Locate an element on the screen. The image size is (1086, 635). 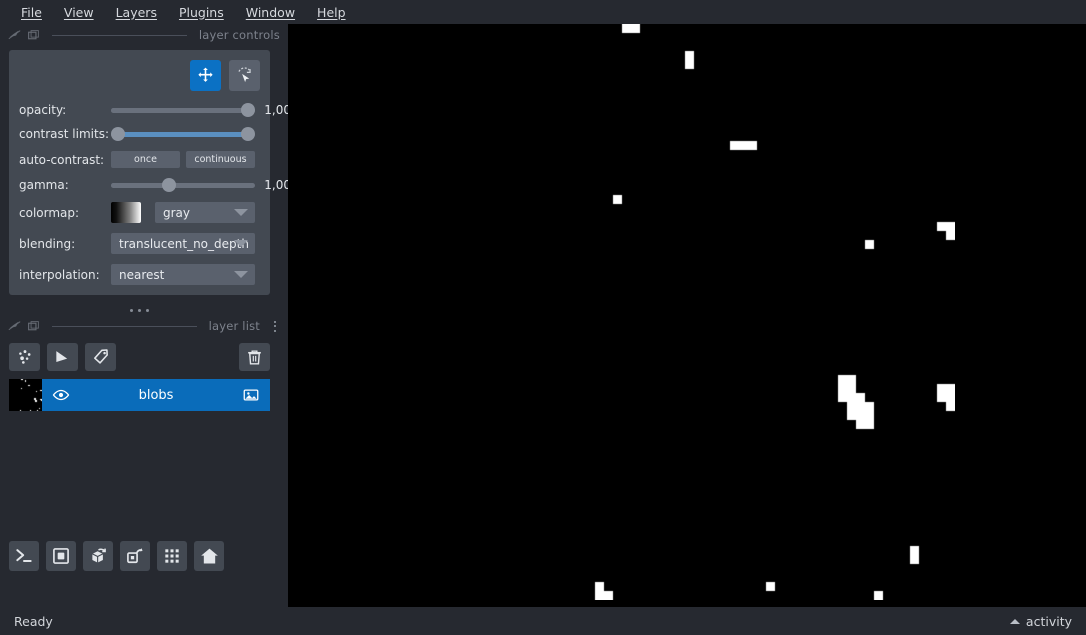
auto-contrast-continuous-button: continuous is located at coordinates (220, 159).